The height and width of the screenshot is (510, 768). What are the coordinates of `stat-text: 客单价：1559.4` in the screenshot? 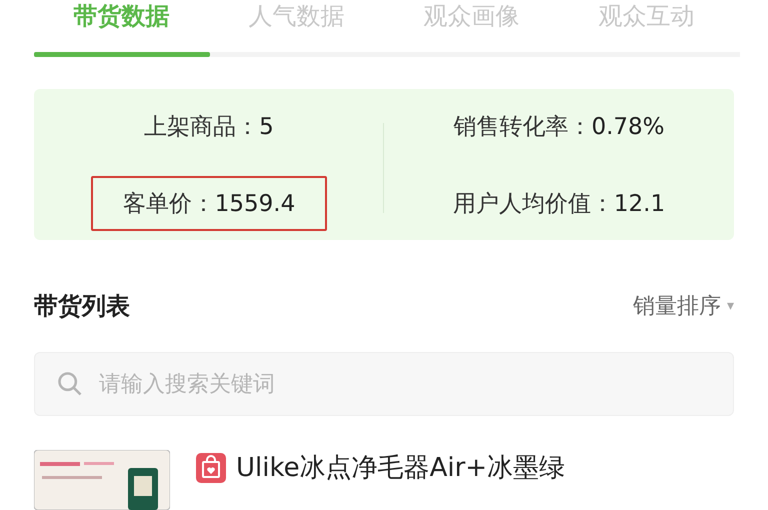 It's located at (209, 203).